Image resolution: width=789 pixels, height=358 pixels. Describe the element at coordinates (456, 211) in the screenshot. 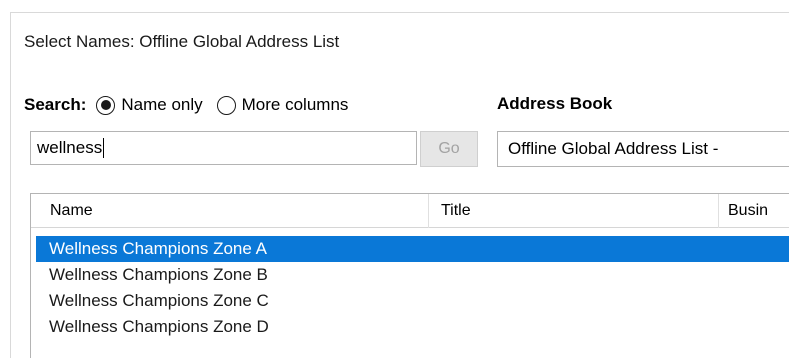

I see `column-header-title: Title` at that location.